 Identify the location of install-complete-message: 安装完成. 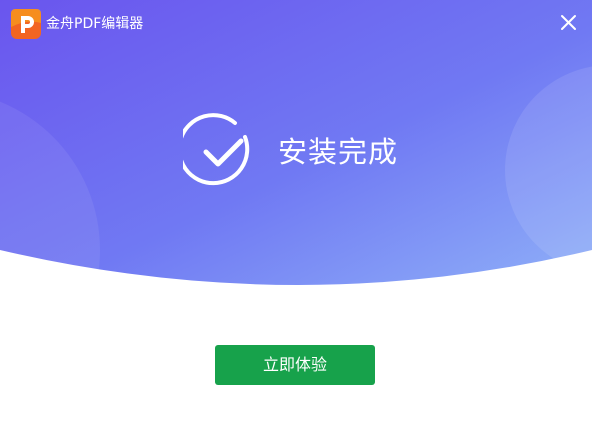
(338, 152).